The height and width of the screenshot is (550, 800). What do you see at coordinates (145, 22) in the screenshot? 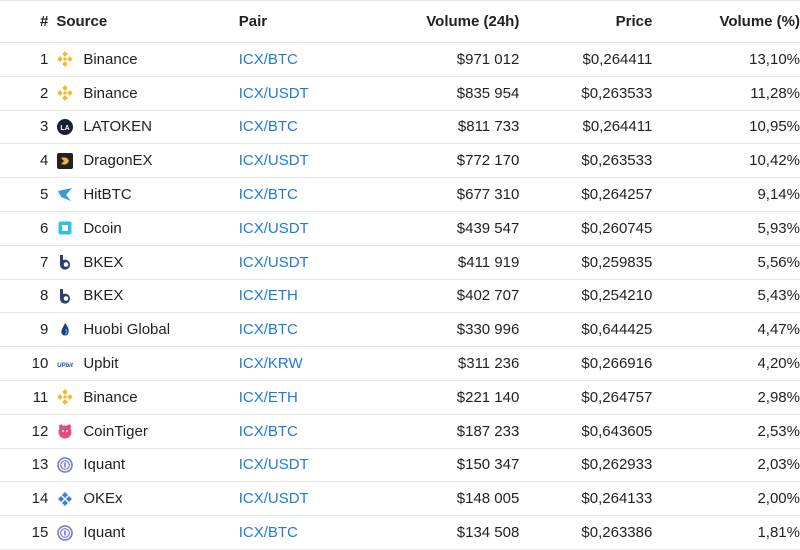
I see `header-source: Source` at bounding box center [145, 22].